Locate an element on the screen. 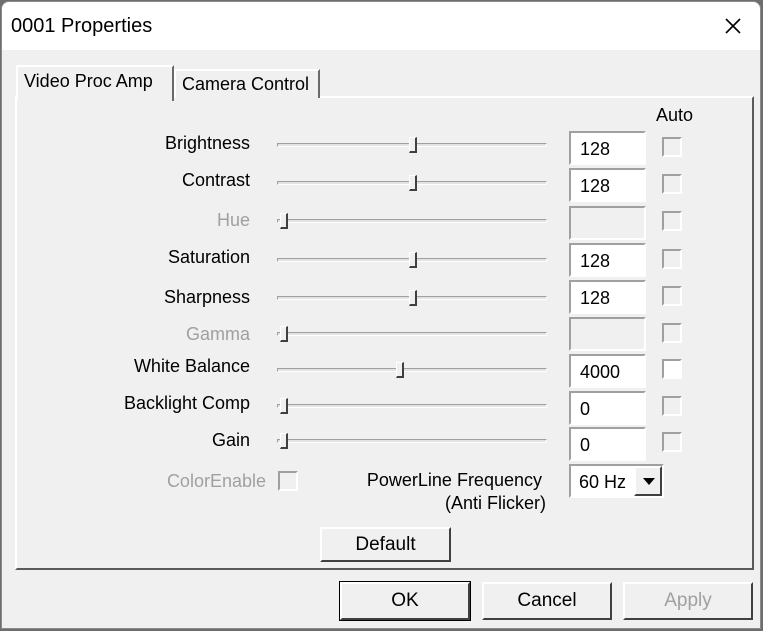  ok-button: OK is located at coordinates (405, 601).